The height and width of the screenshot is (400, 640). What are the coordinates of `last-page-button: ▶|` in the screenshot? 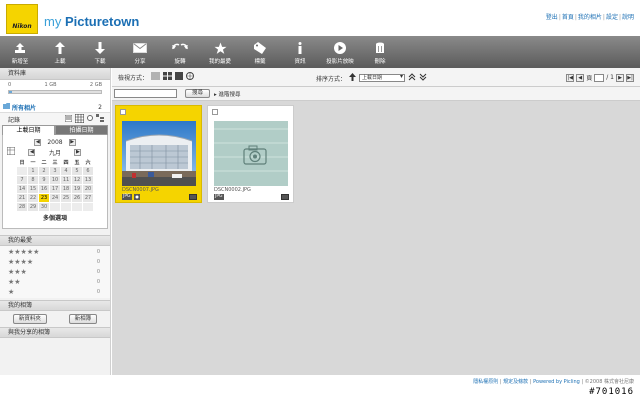 It's located at (630, 77).